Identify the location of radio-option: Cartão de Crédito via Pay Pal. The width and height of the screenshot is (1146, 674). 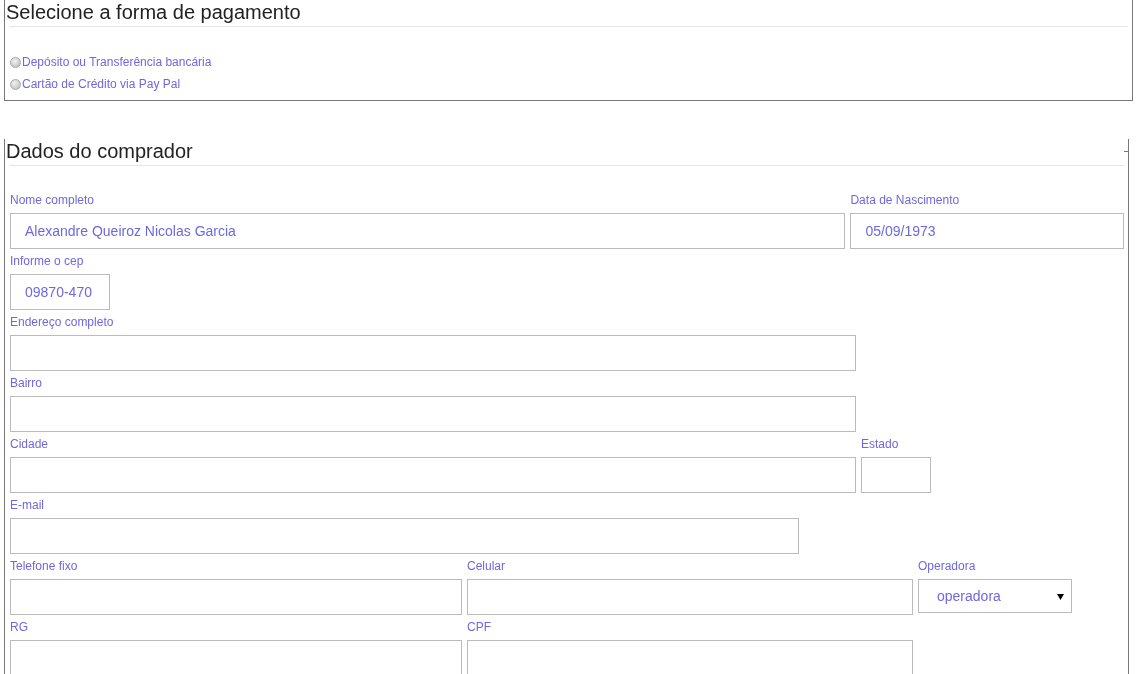
(569, 84).